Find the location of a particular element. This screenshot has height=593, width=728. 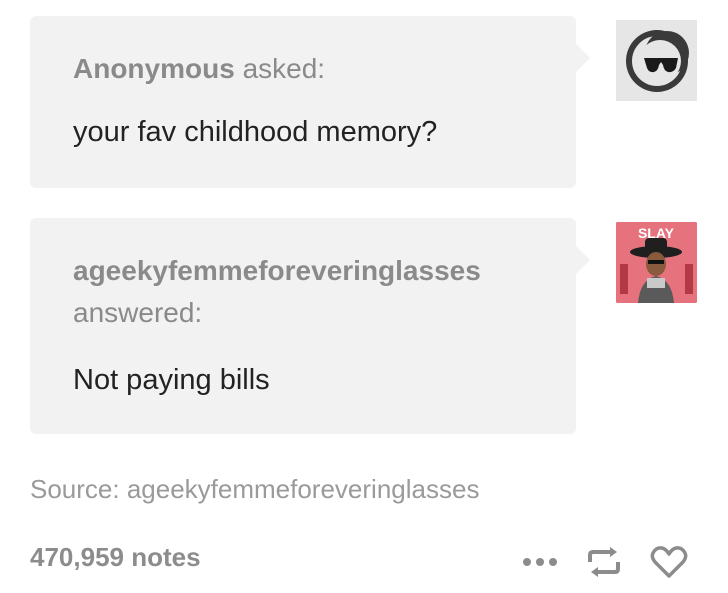

anonymous-avatar is located at coordinates (656, 60).